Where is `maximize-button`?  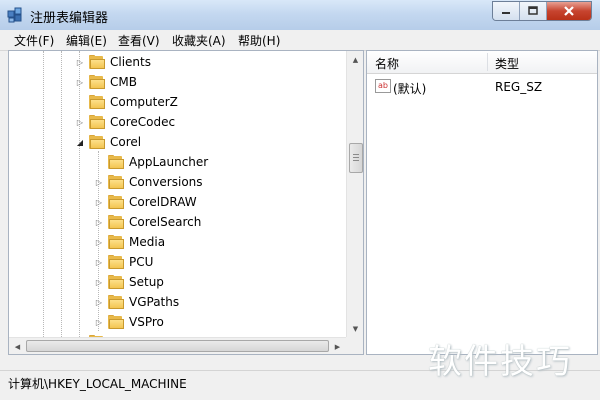 maximize-button is located at coordinates (533, 11).